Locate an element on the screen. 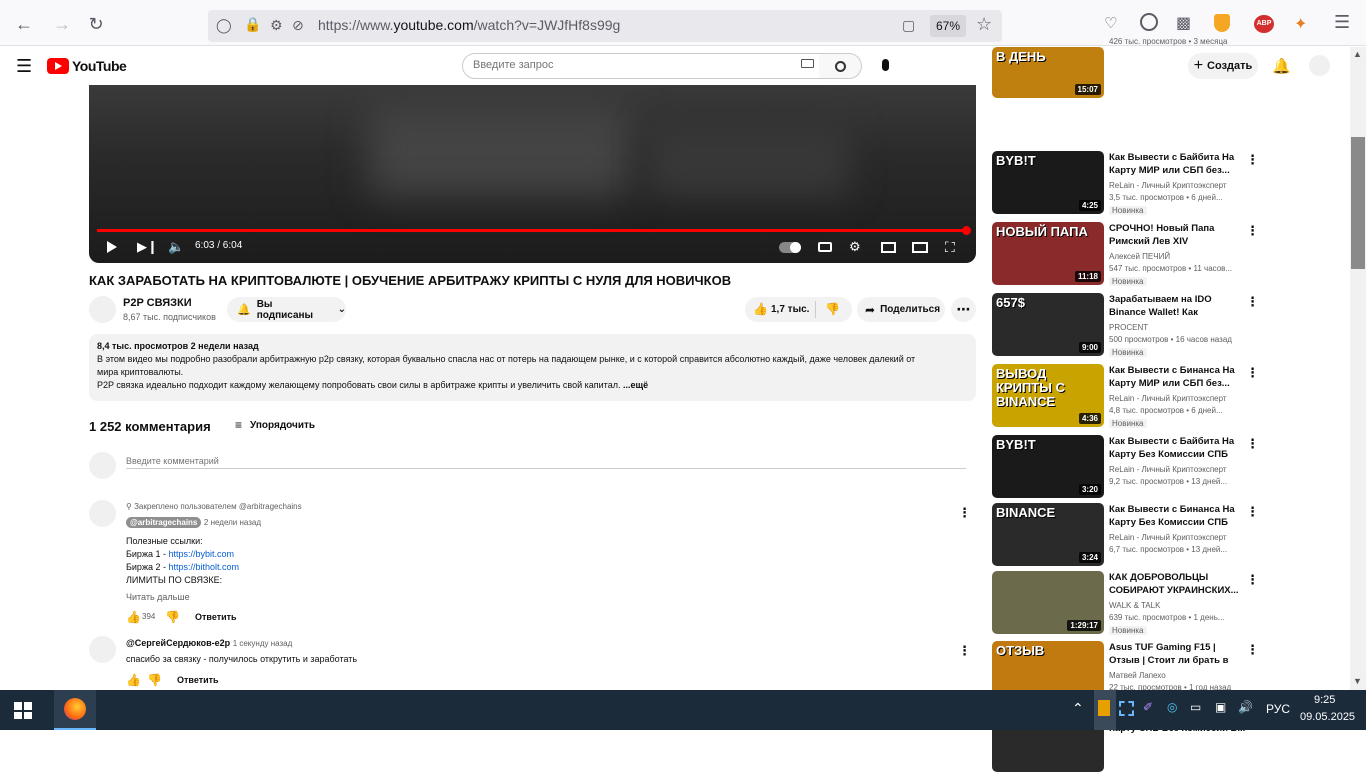  play-icon is located at coordinates (112, 247).